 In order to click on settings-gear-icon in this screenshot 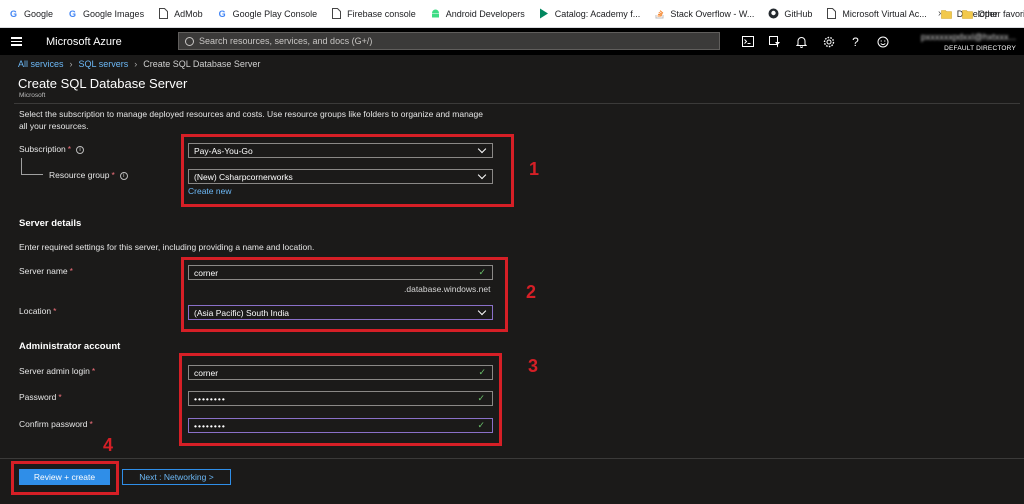, I will do `click(828, 41)`.